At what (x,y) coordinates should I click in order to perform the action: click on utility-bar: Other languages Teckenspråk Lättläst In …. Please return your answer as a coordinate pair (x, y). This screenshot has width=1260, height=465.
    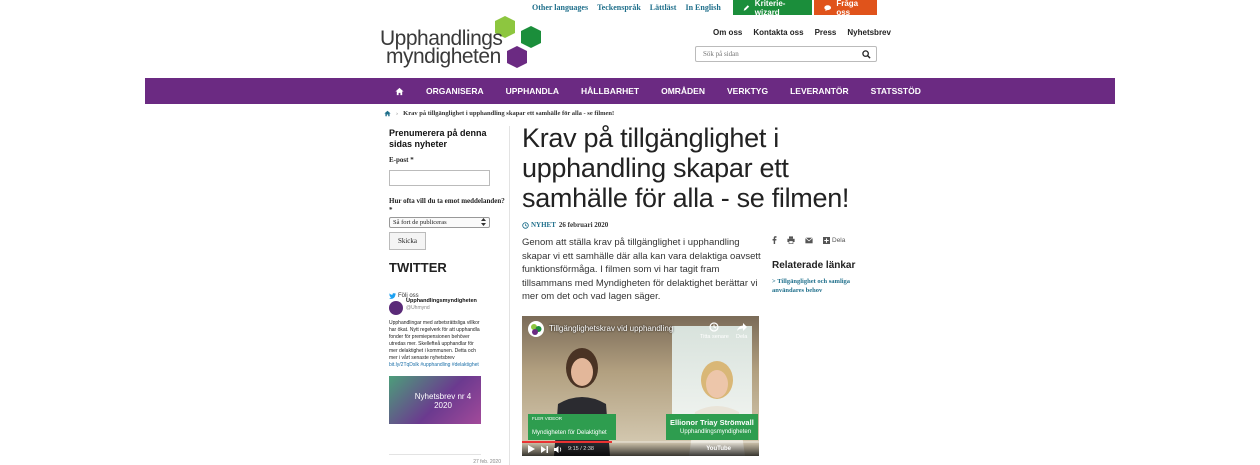
    Looking at the image, I should click on (626, 7).